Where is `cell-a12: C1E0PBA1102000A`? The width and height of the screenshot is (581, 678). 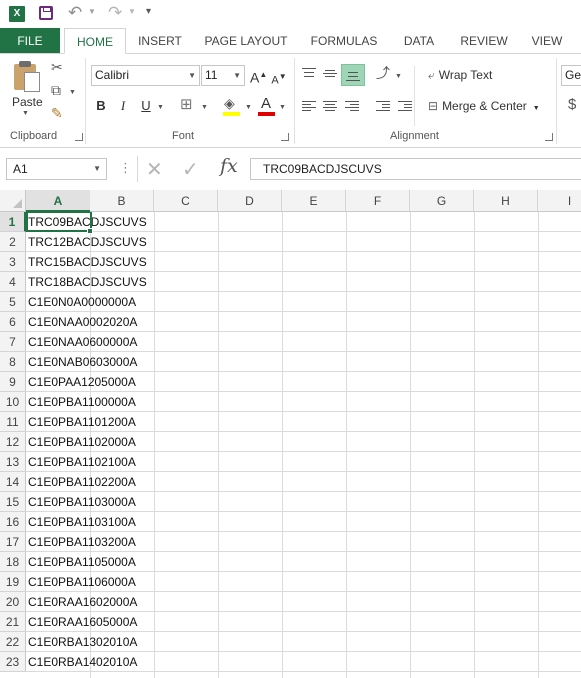 cell-a12: C1E0PBA1102000A is located at coordinates (82, 442).